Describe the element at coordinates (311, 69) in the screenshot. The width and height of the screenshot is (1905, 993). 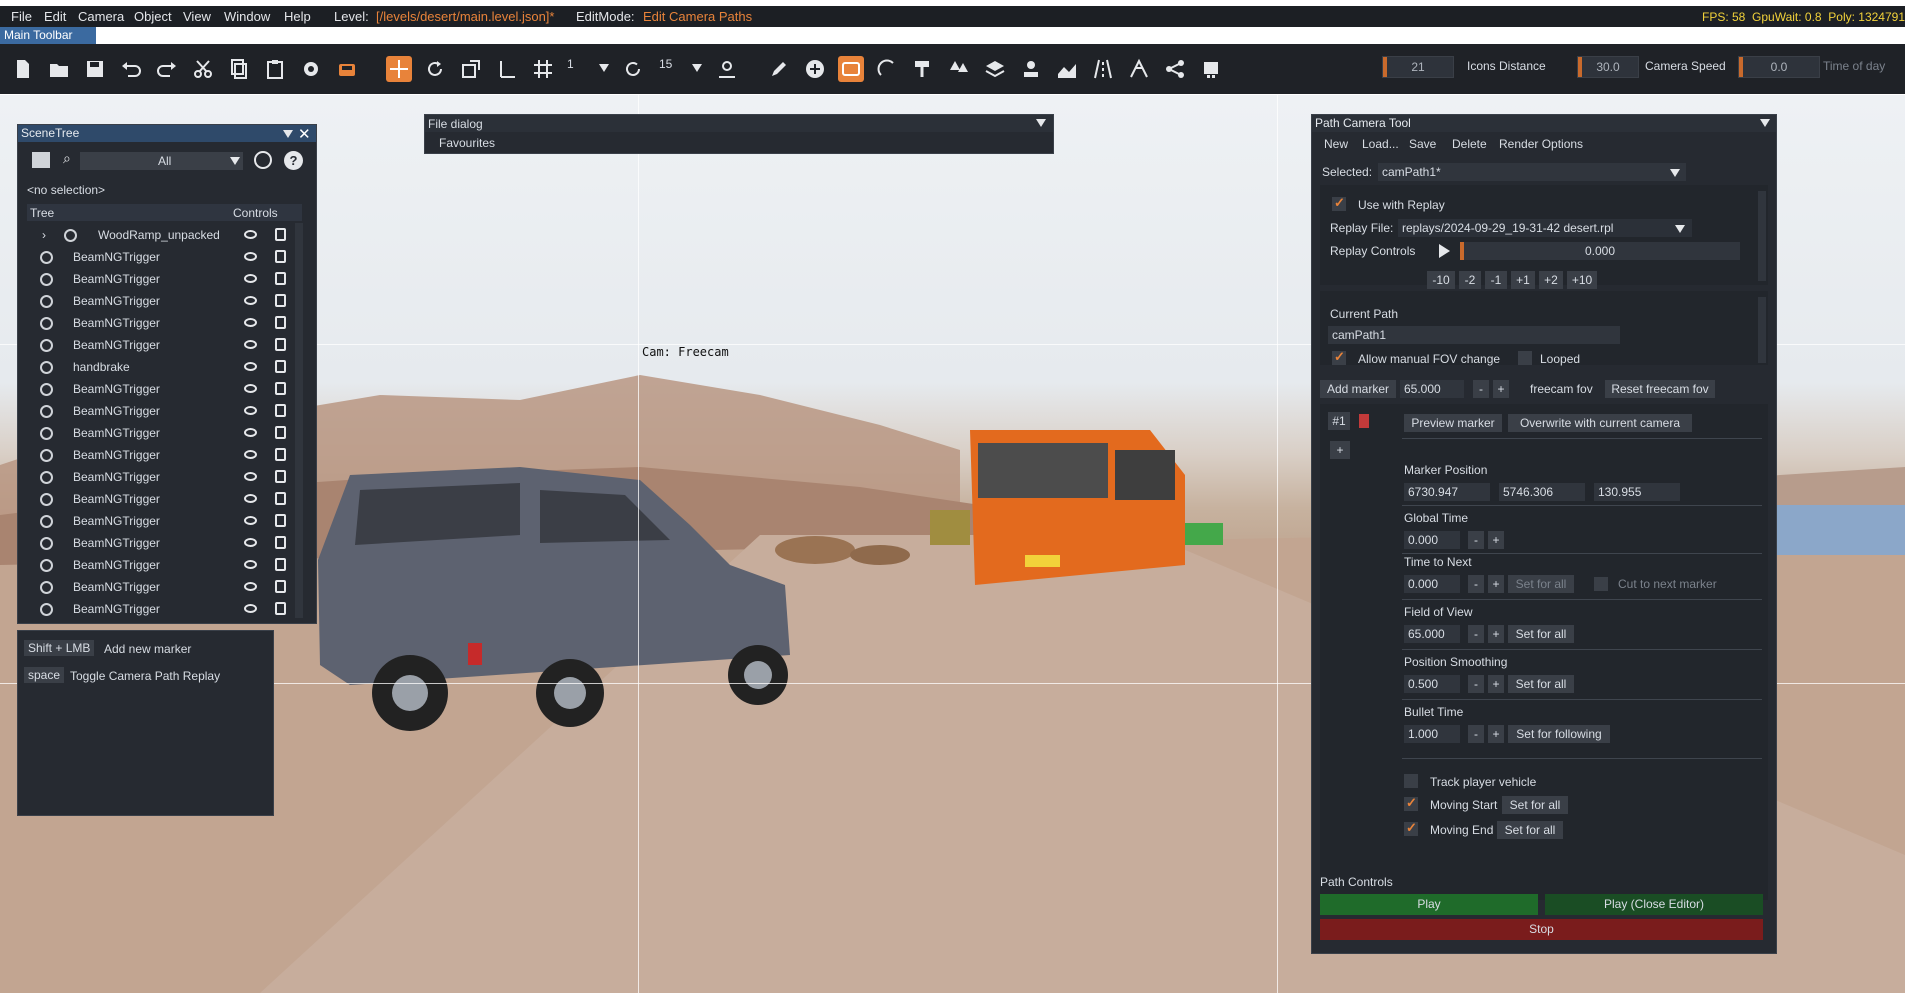
I see `settings-gear-icon` at that location.